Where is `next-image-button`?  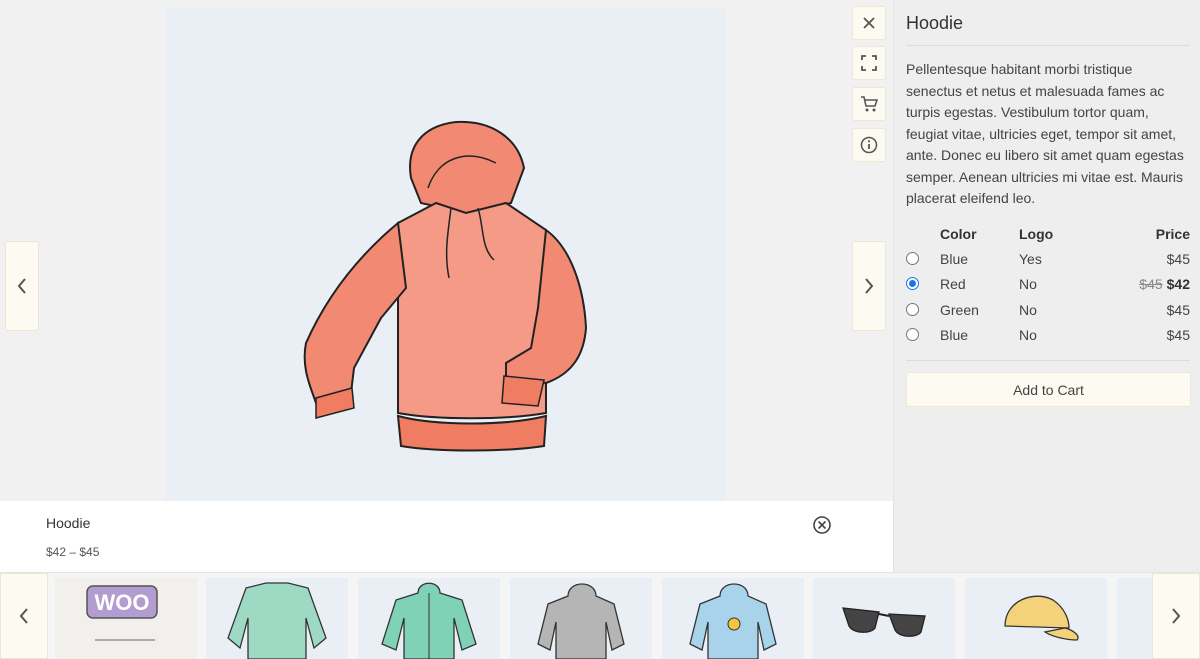 next-image-button is located at coordinates (869, 286).